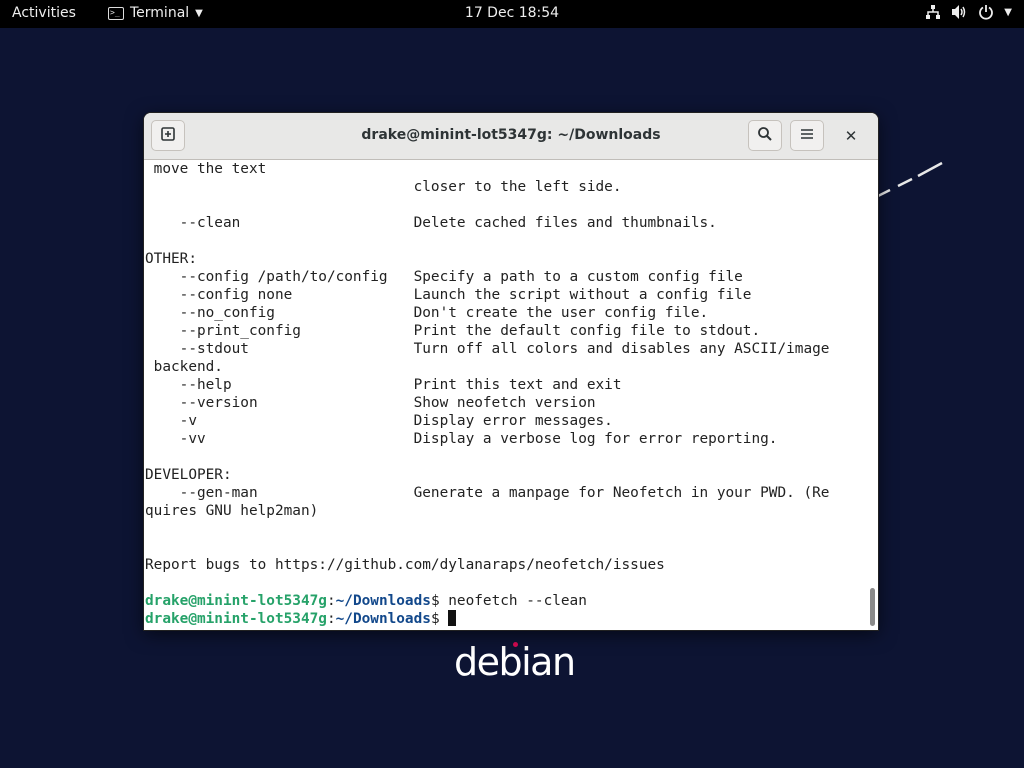 The width and height of the screenshot is (1024, 768). I want to click on new-tab-icon, so click(168, 136).